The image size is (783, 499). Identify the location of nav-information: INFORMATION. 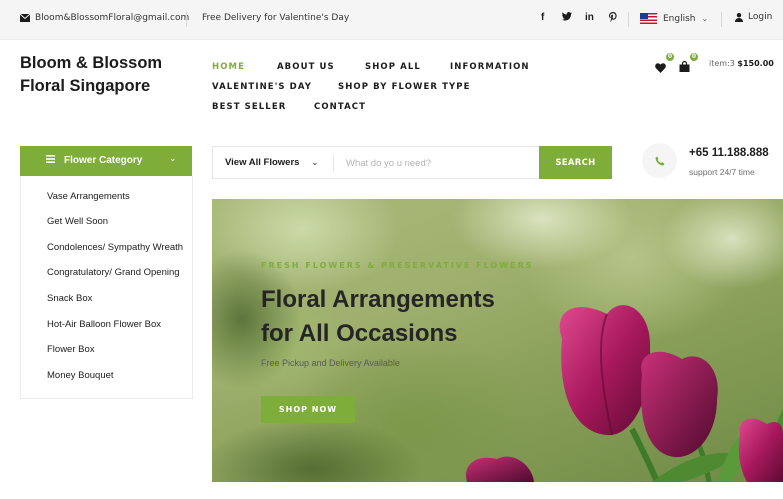
(490, 67).